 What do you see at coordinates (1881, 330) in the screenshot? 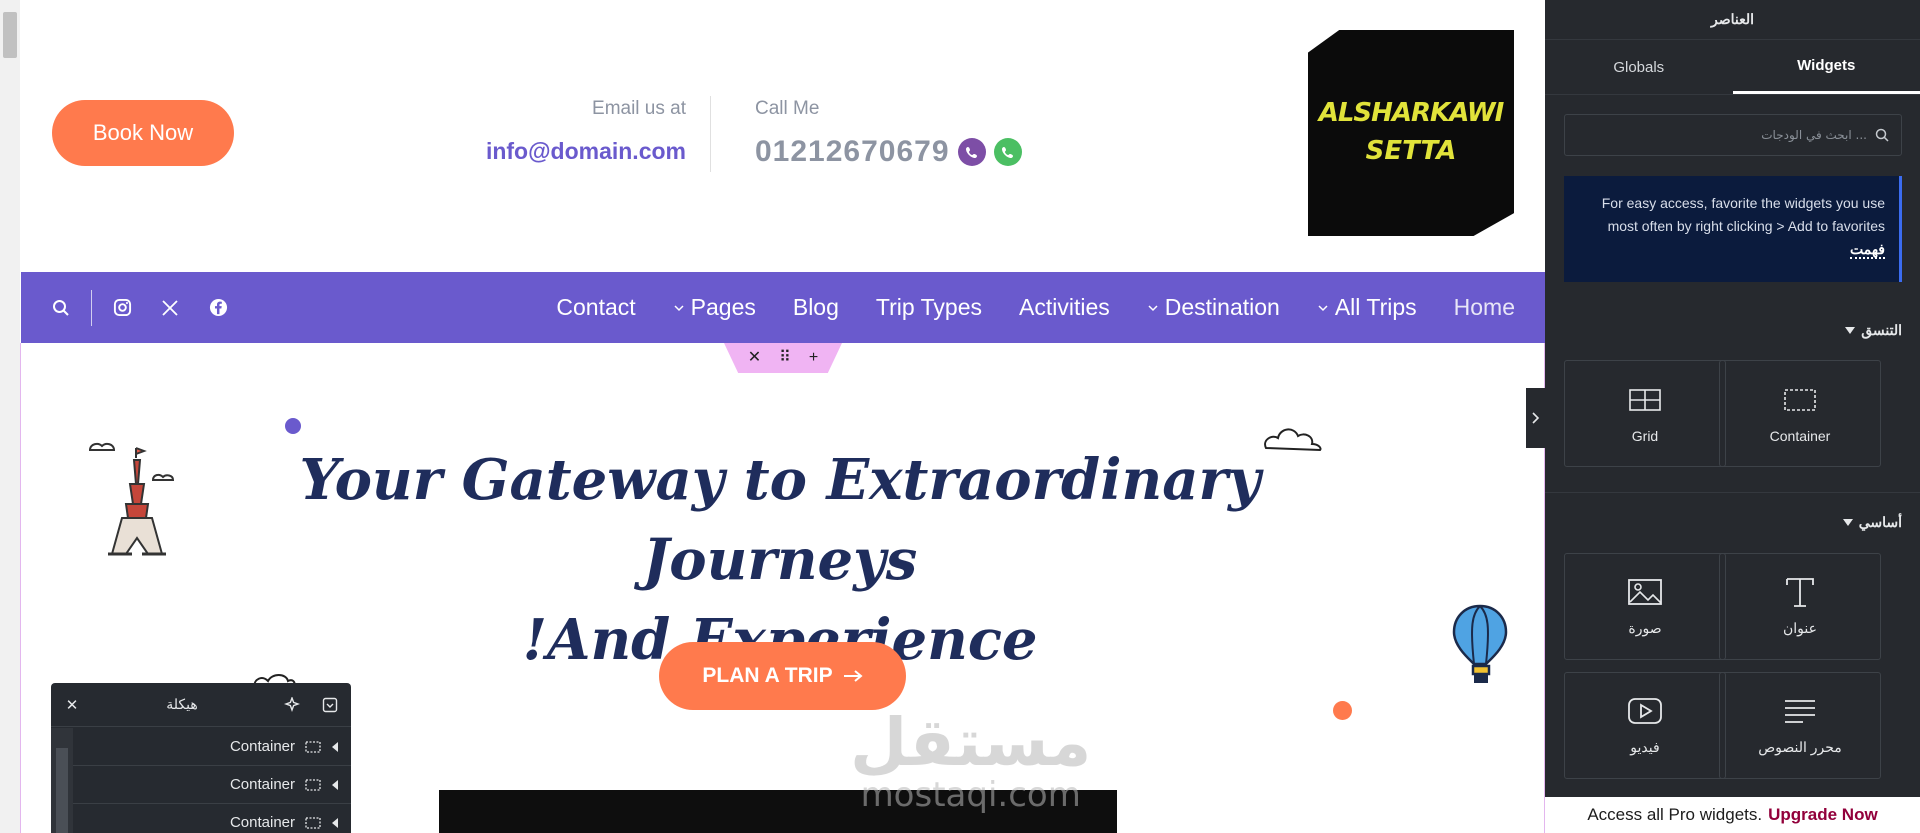
I see `category-title: التنسق` at bounding box center [1881, 330].